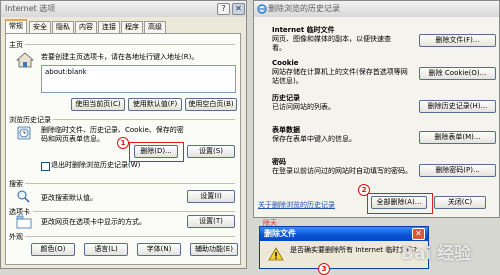 The height and width of the screenshot is (275, 500). What do you see at coordinates (304, 8) in the screenshot?
I see `window-title: 删除浏览的历史记录` at bounding box center [304, 8].